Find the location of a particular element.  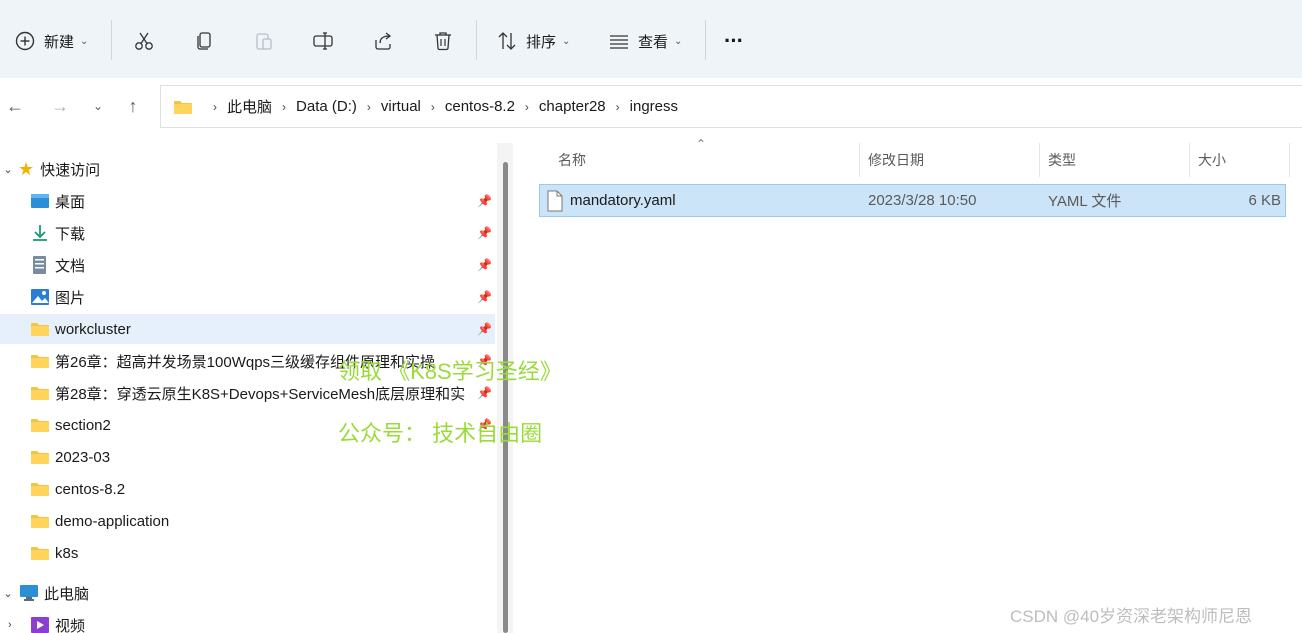

delete-button is located at coordinates (443, 41).